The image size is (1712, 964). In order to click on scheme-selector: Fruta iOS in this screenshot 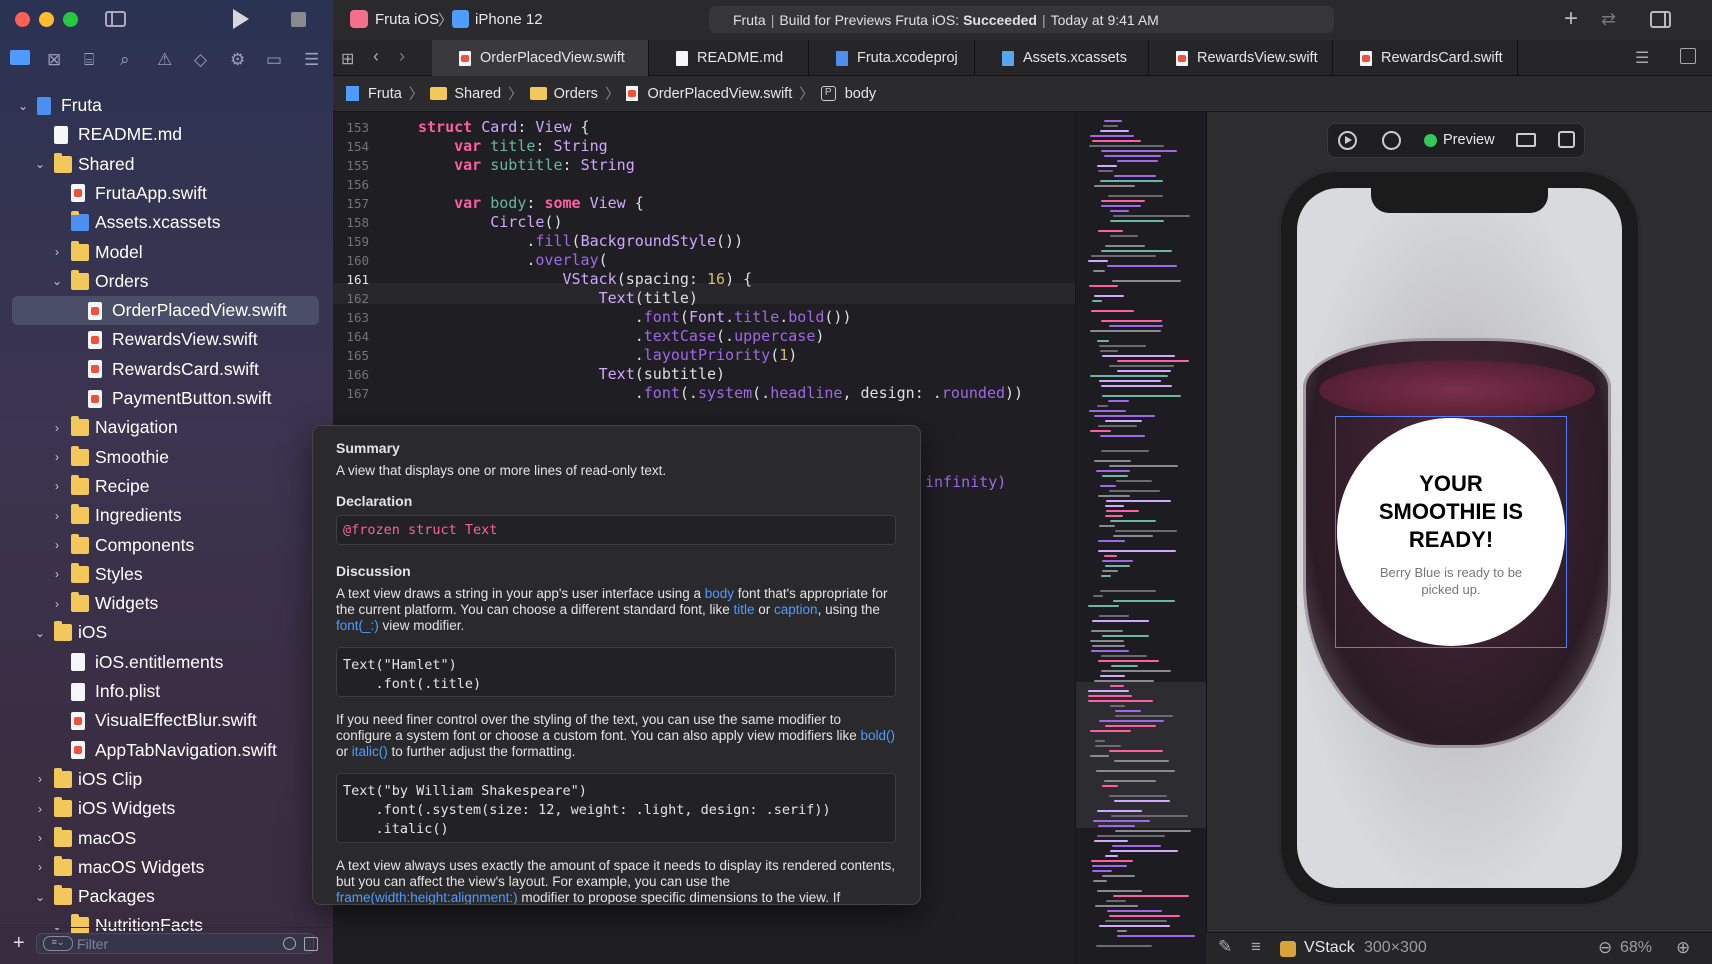, I will do `click(407, 19)`.